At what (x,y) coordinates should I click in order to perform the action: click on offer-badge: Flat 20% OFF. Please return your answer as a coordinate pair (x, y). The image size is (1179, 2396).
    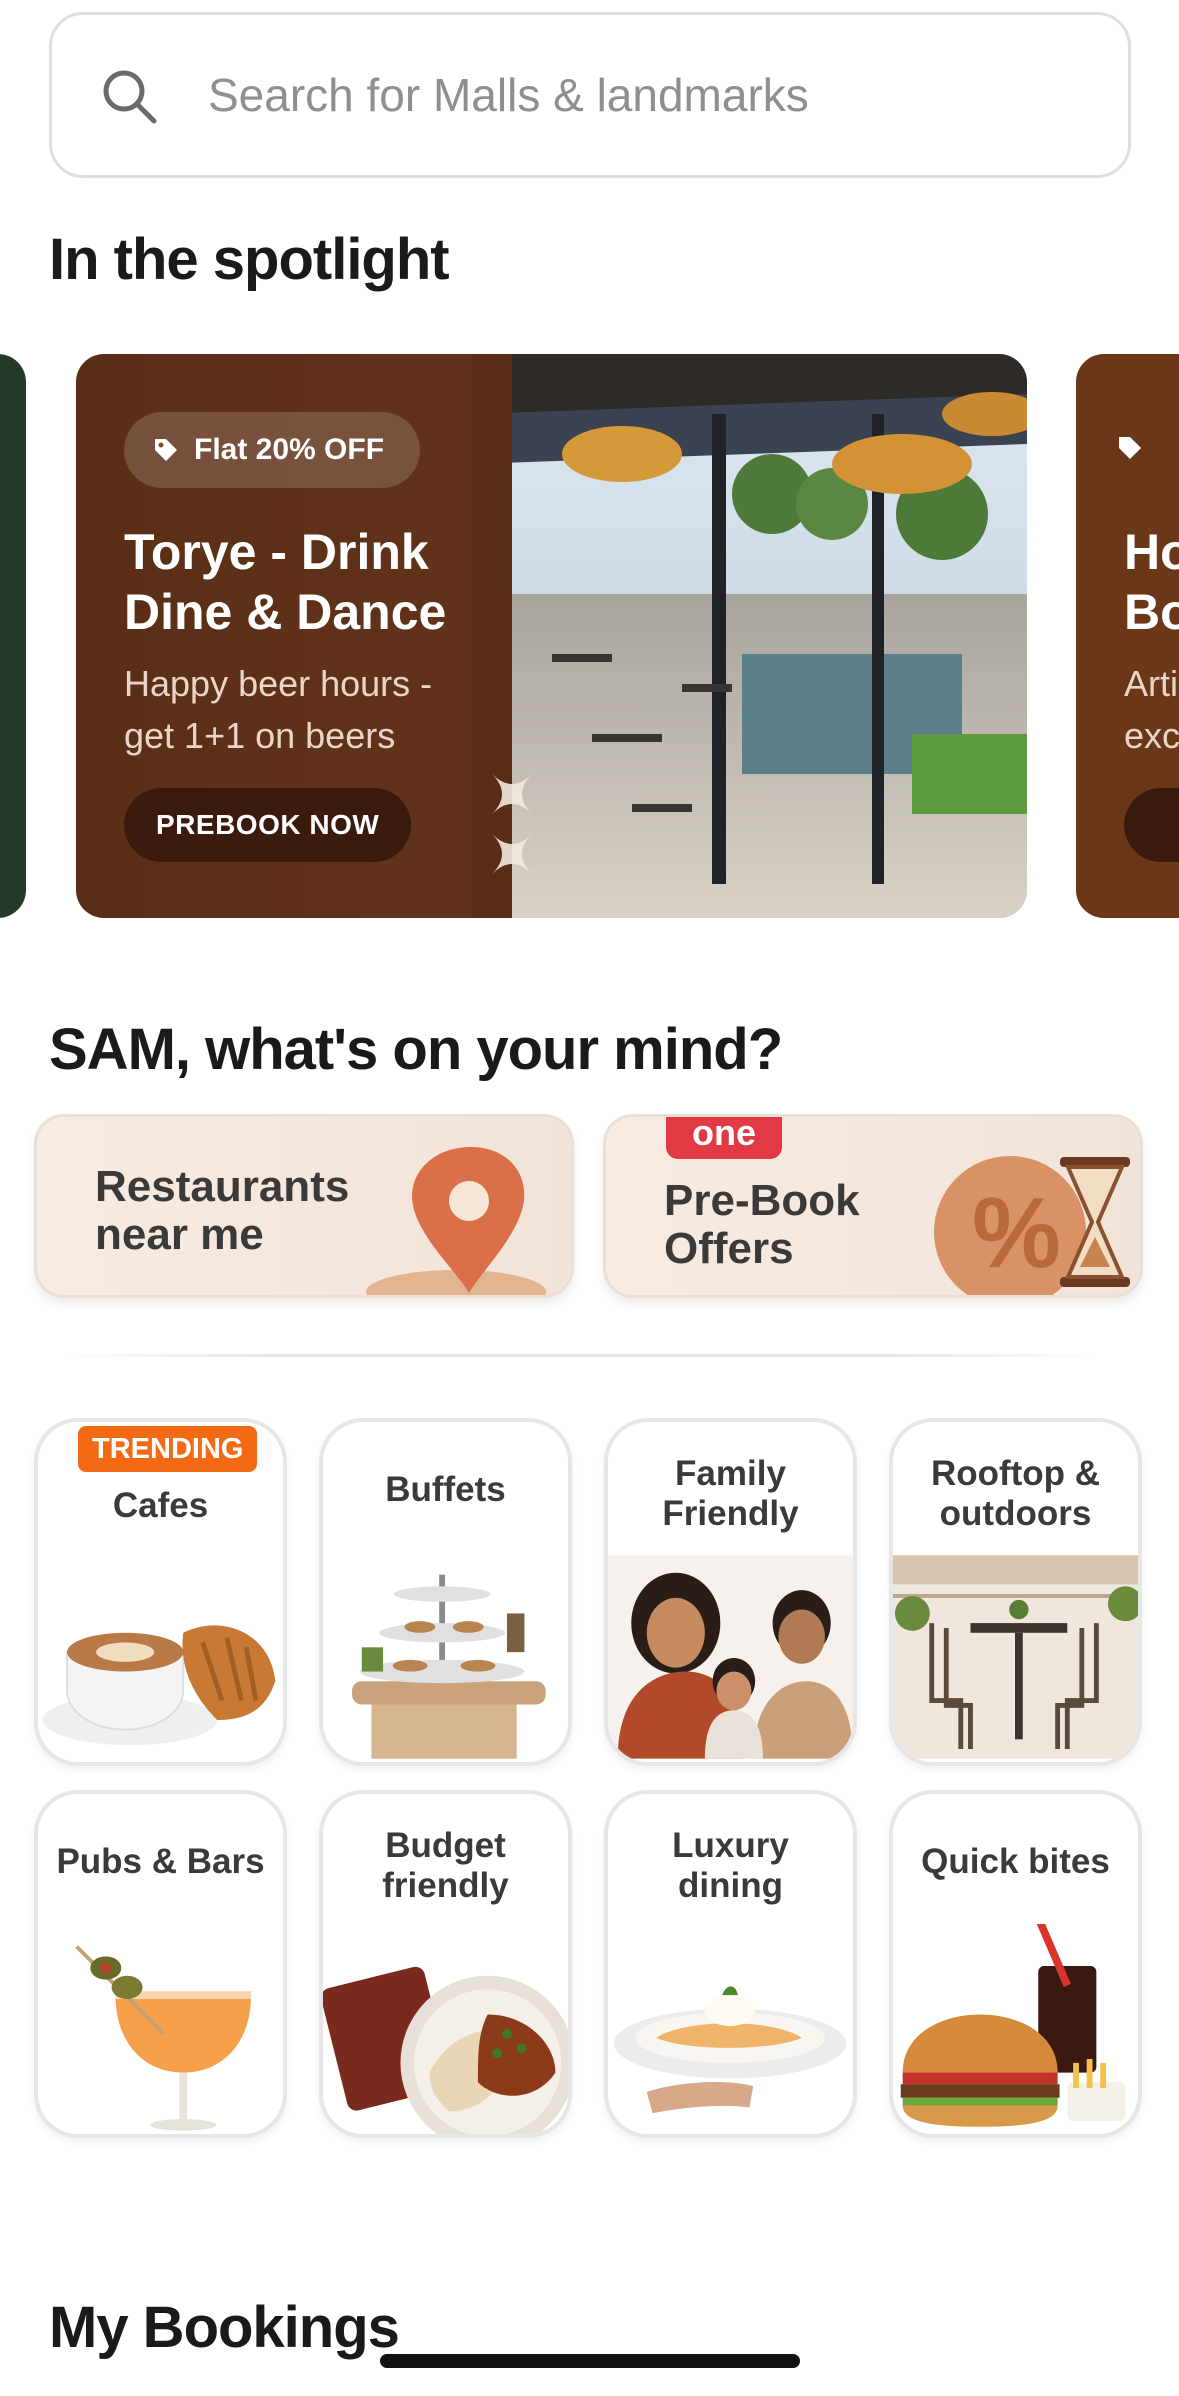
    Looking at the image, I should click on (272, 450).